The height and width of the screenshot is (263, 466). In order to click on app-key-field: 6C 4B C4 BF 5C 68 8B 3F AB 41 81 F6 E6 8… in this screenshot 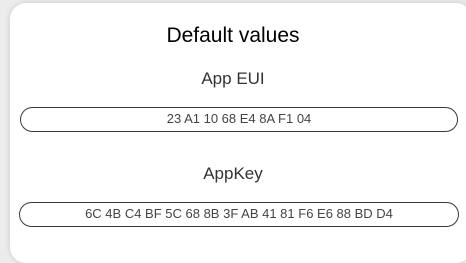, I will do `click(239, 214)`.